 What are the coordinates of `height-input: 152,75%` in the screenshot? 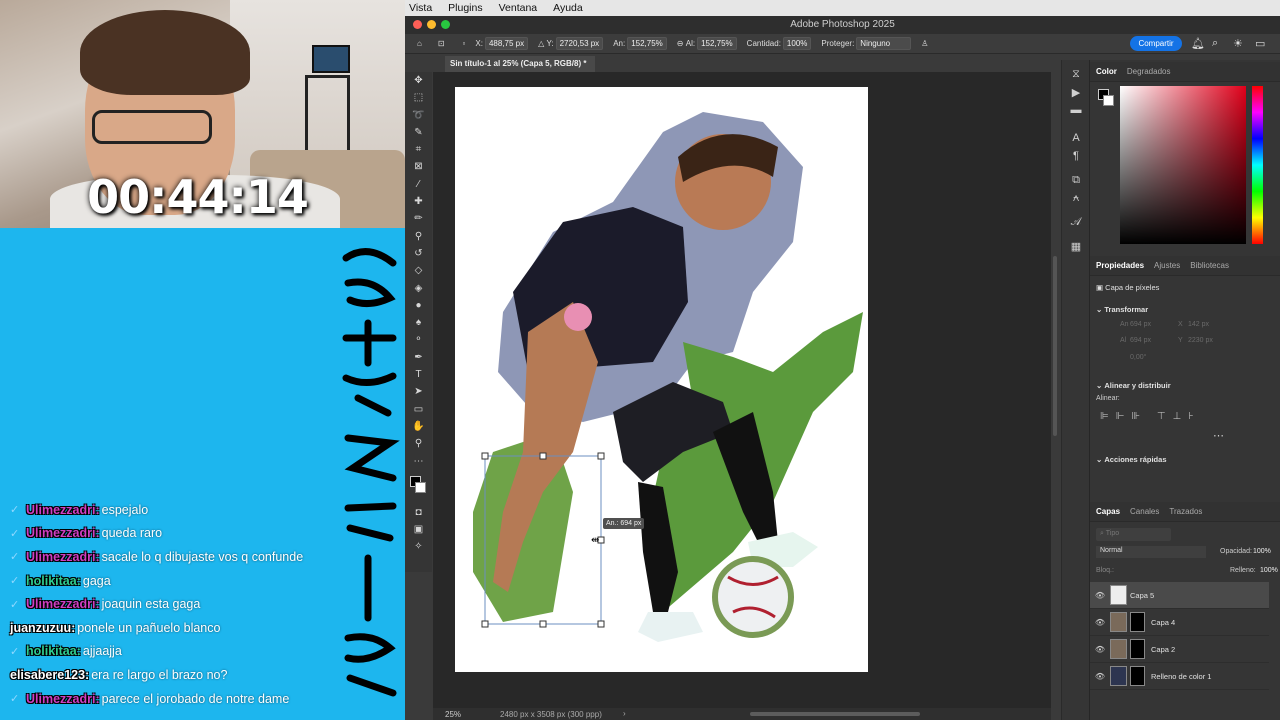 It's located at (717, 43).